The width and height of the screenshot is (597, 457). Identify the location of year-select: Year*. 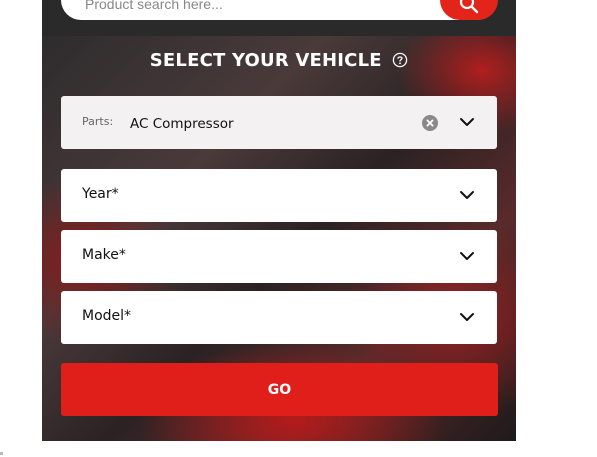
(279, 195).